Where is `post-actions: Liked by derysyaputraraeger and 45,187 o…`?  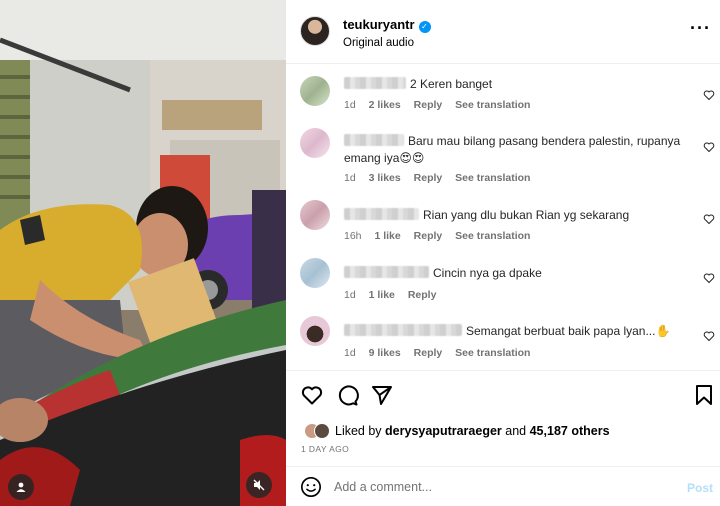
post-actions: Liked by derysyaputraraeger and 45,187 o… is located at coordinates (503, 417).